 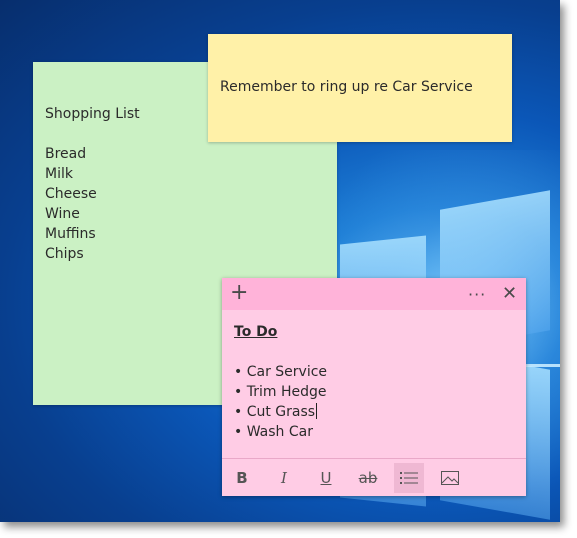 I want to click on format-toolbar: B I U ab, so click(x=374, y=478).